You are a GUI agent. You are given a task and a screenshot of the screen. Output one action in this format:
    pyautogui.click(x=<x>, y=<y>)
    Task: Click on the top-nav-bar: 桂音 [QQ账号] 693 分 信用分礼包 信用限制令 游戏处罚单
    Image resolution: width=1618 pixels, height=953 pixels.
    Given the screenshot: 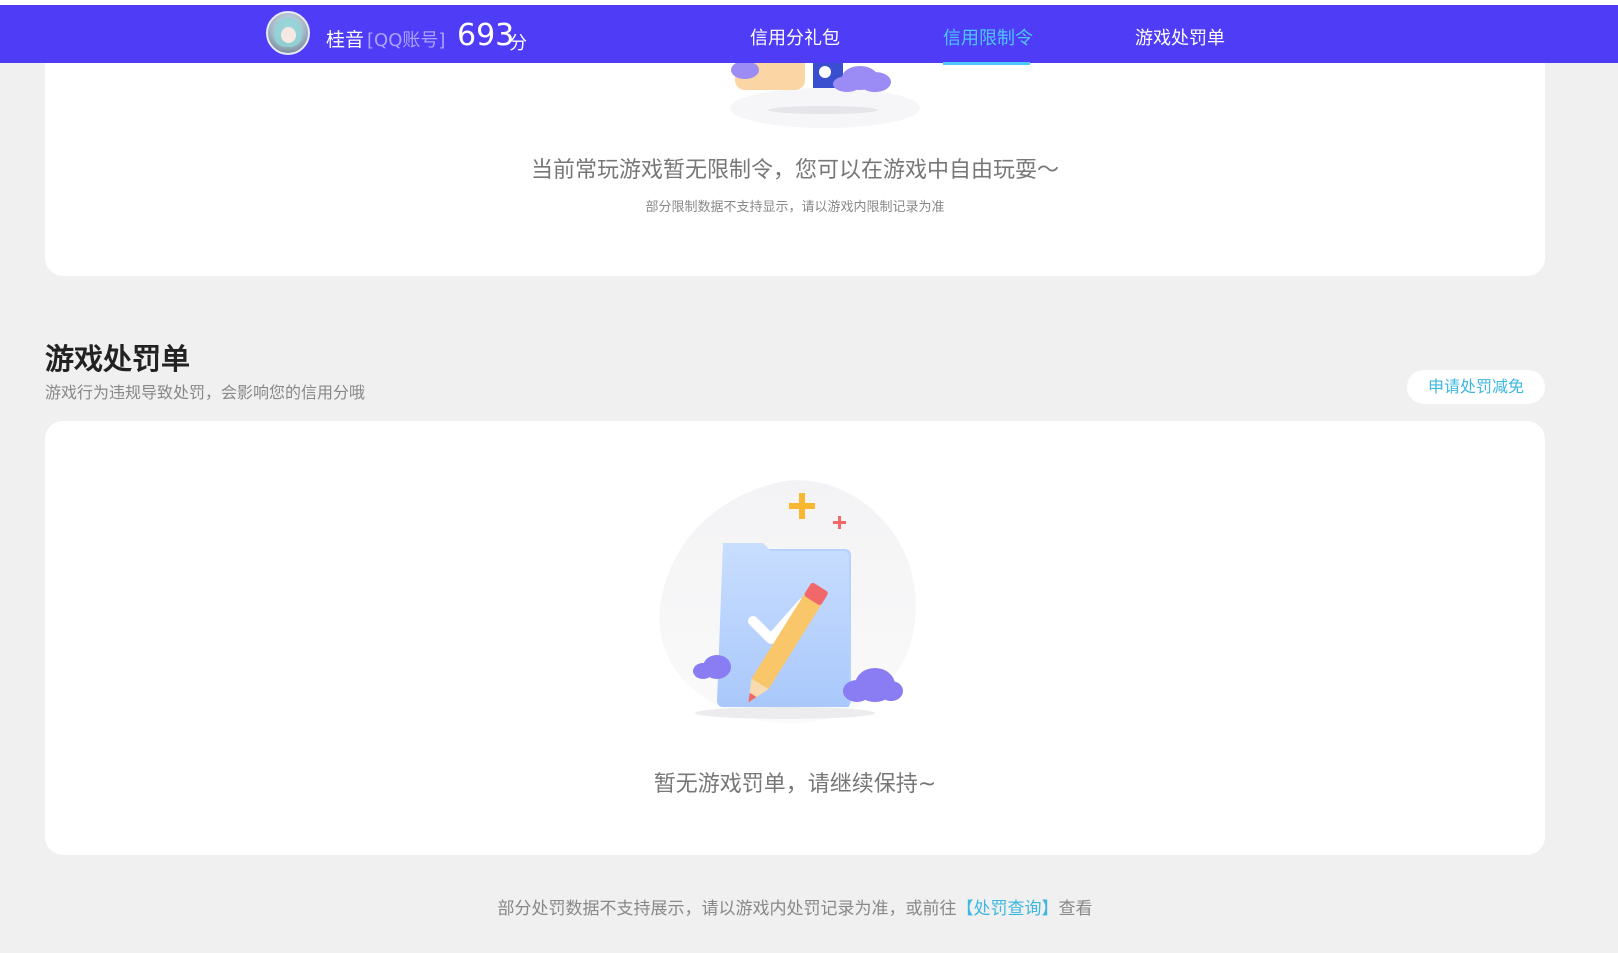 What is the action you would take?
    pyautogui.click(x=809, y=32)
    